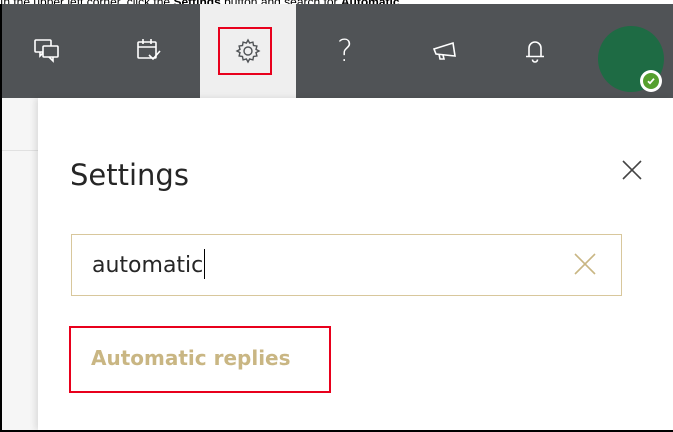 Image resolution: width=673 pixels, height=432 pixels. I want to click on close-icon, so click(632, 172).